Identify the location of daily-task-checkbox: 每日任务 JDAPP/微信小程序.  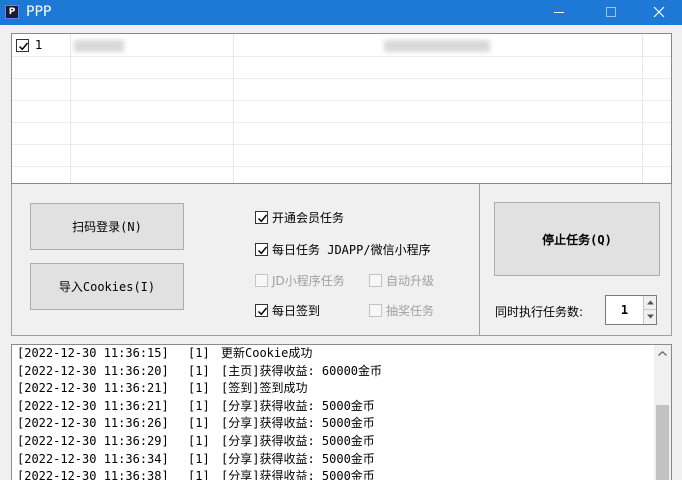
(343, 249).